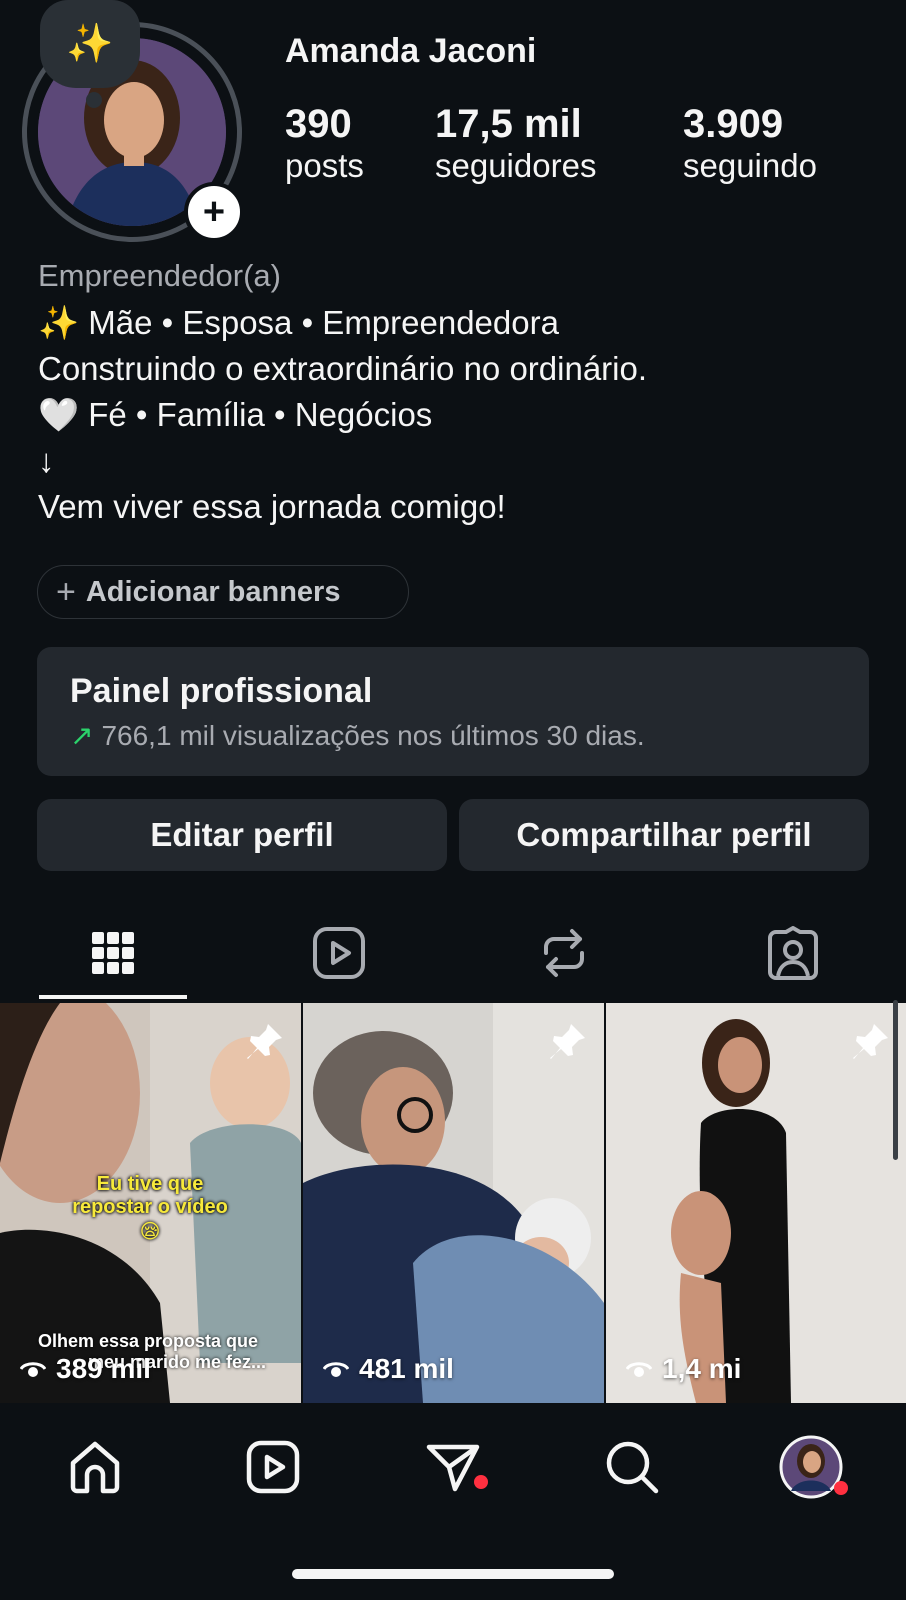  I want to click on bio-line: ✨ Mãe • Esposa • Empreendedora, so click(298, 322).